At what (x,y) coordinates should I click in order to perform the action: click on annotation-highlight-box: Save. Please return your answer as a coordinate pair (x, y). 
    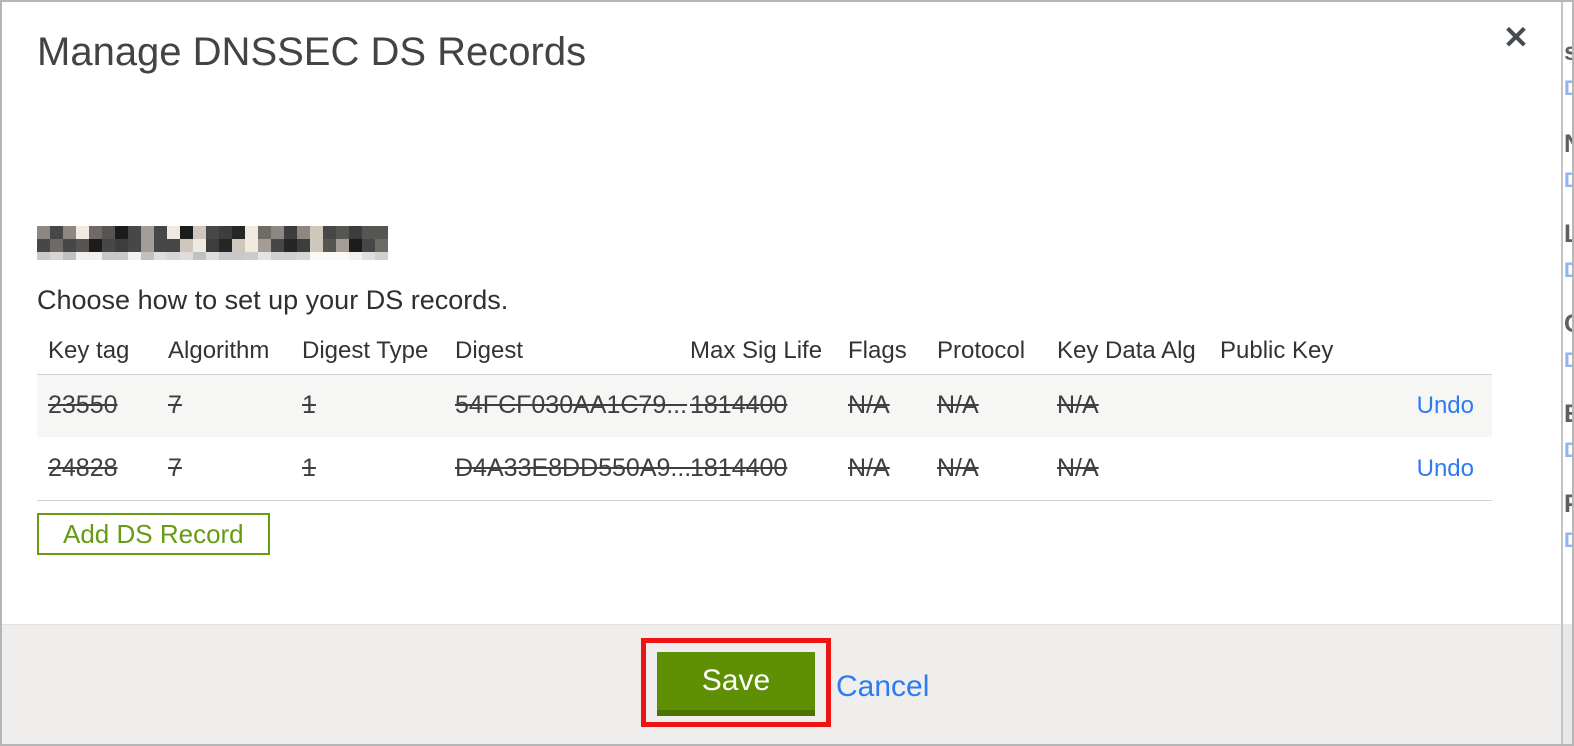
    Looking at the image, I should click on (736, 682).